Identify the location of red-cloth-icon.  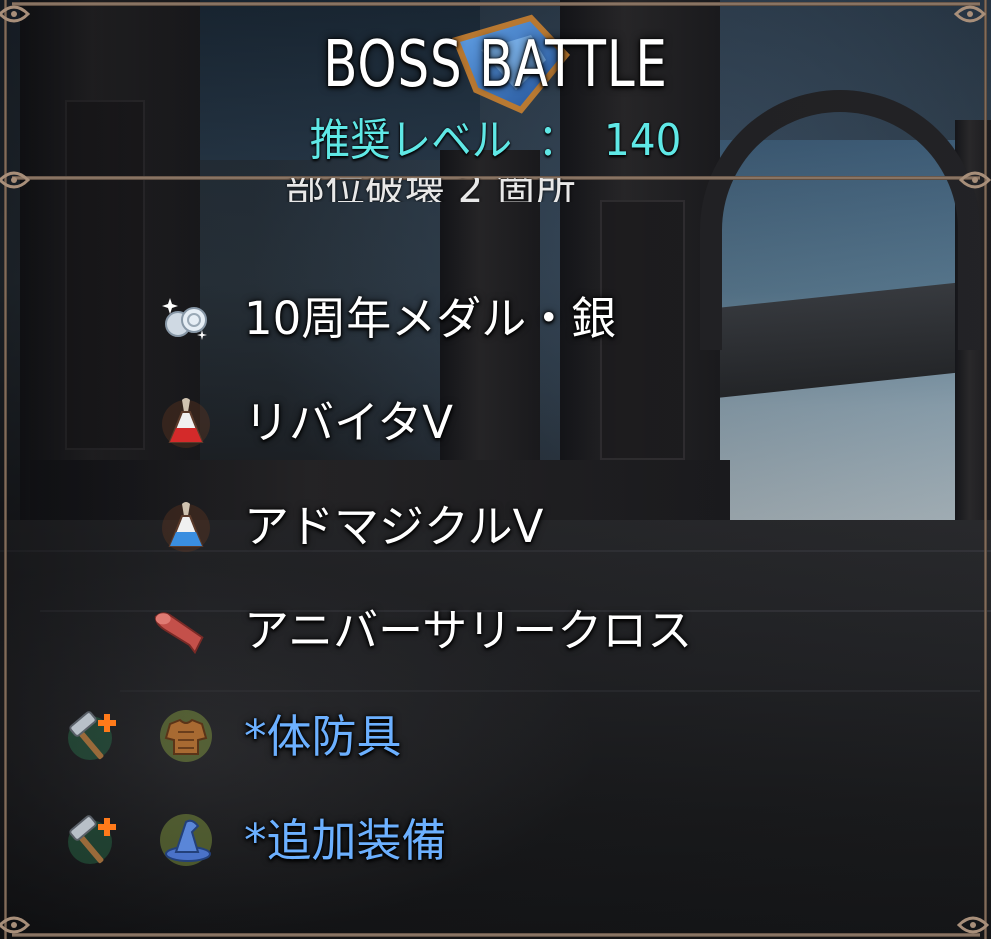
(179, 633).